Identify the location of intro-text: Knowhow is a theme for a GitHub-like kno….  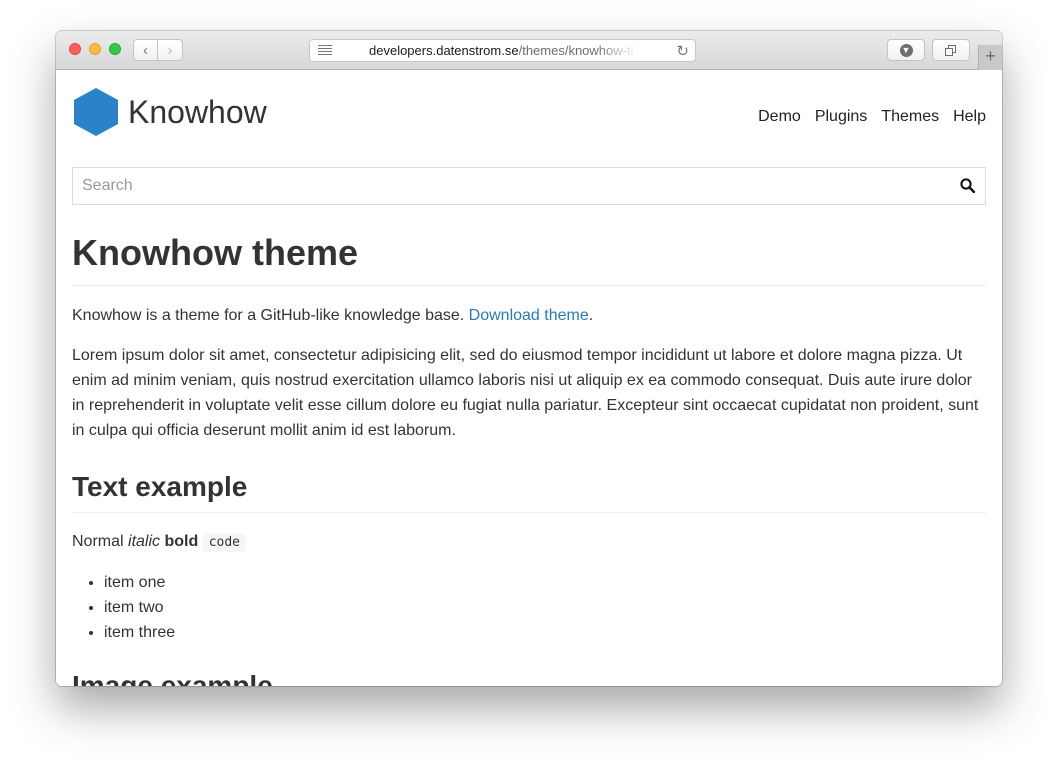
(270, 315).